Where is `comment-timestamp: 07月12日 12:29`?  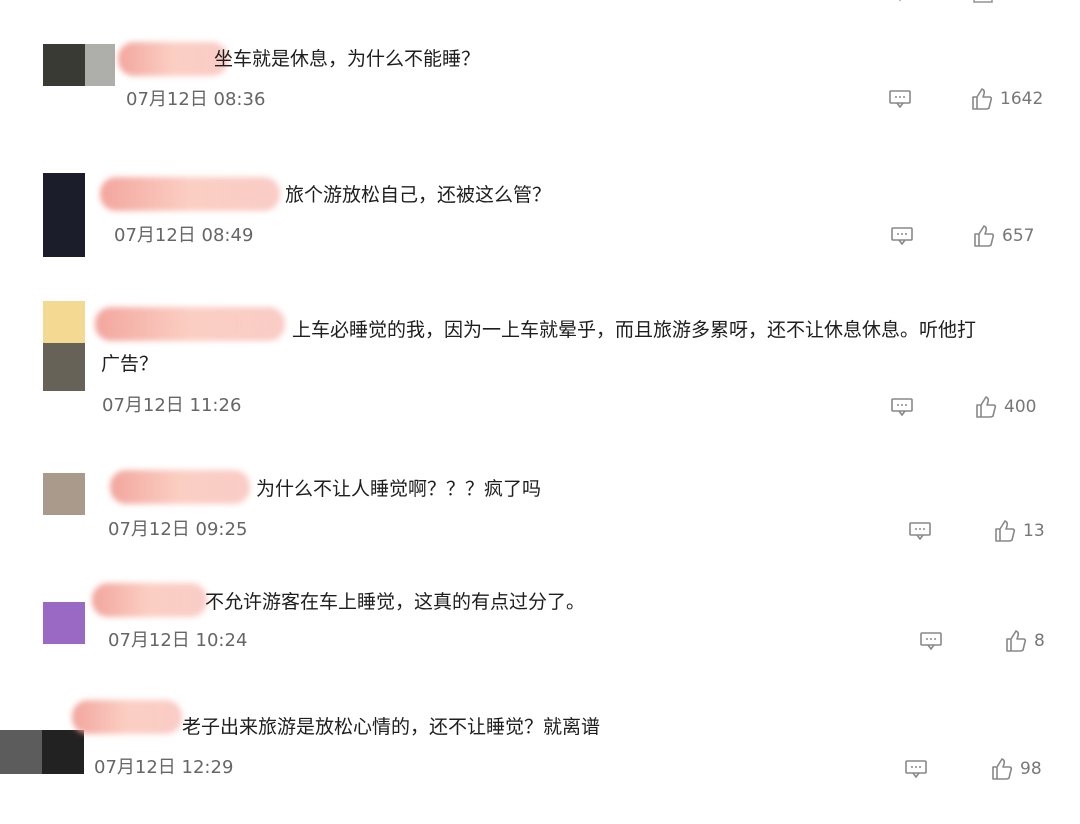 comment-timestamp: 07月12日 12:29 is located at coordinates (164, 767).